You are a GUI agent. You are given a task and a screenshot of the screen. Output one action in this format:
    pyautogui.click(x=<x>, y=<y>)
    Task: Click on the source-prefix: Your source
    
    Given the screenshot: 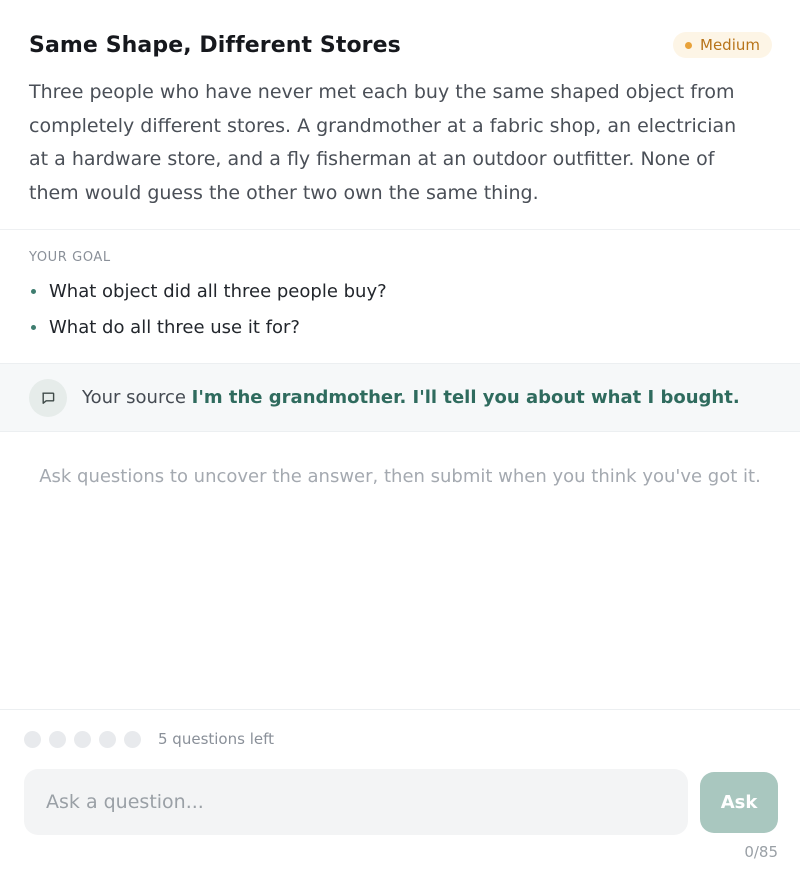 What is the action you would take?
    pyautogui.click(x=134, y=398)
    